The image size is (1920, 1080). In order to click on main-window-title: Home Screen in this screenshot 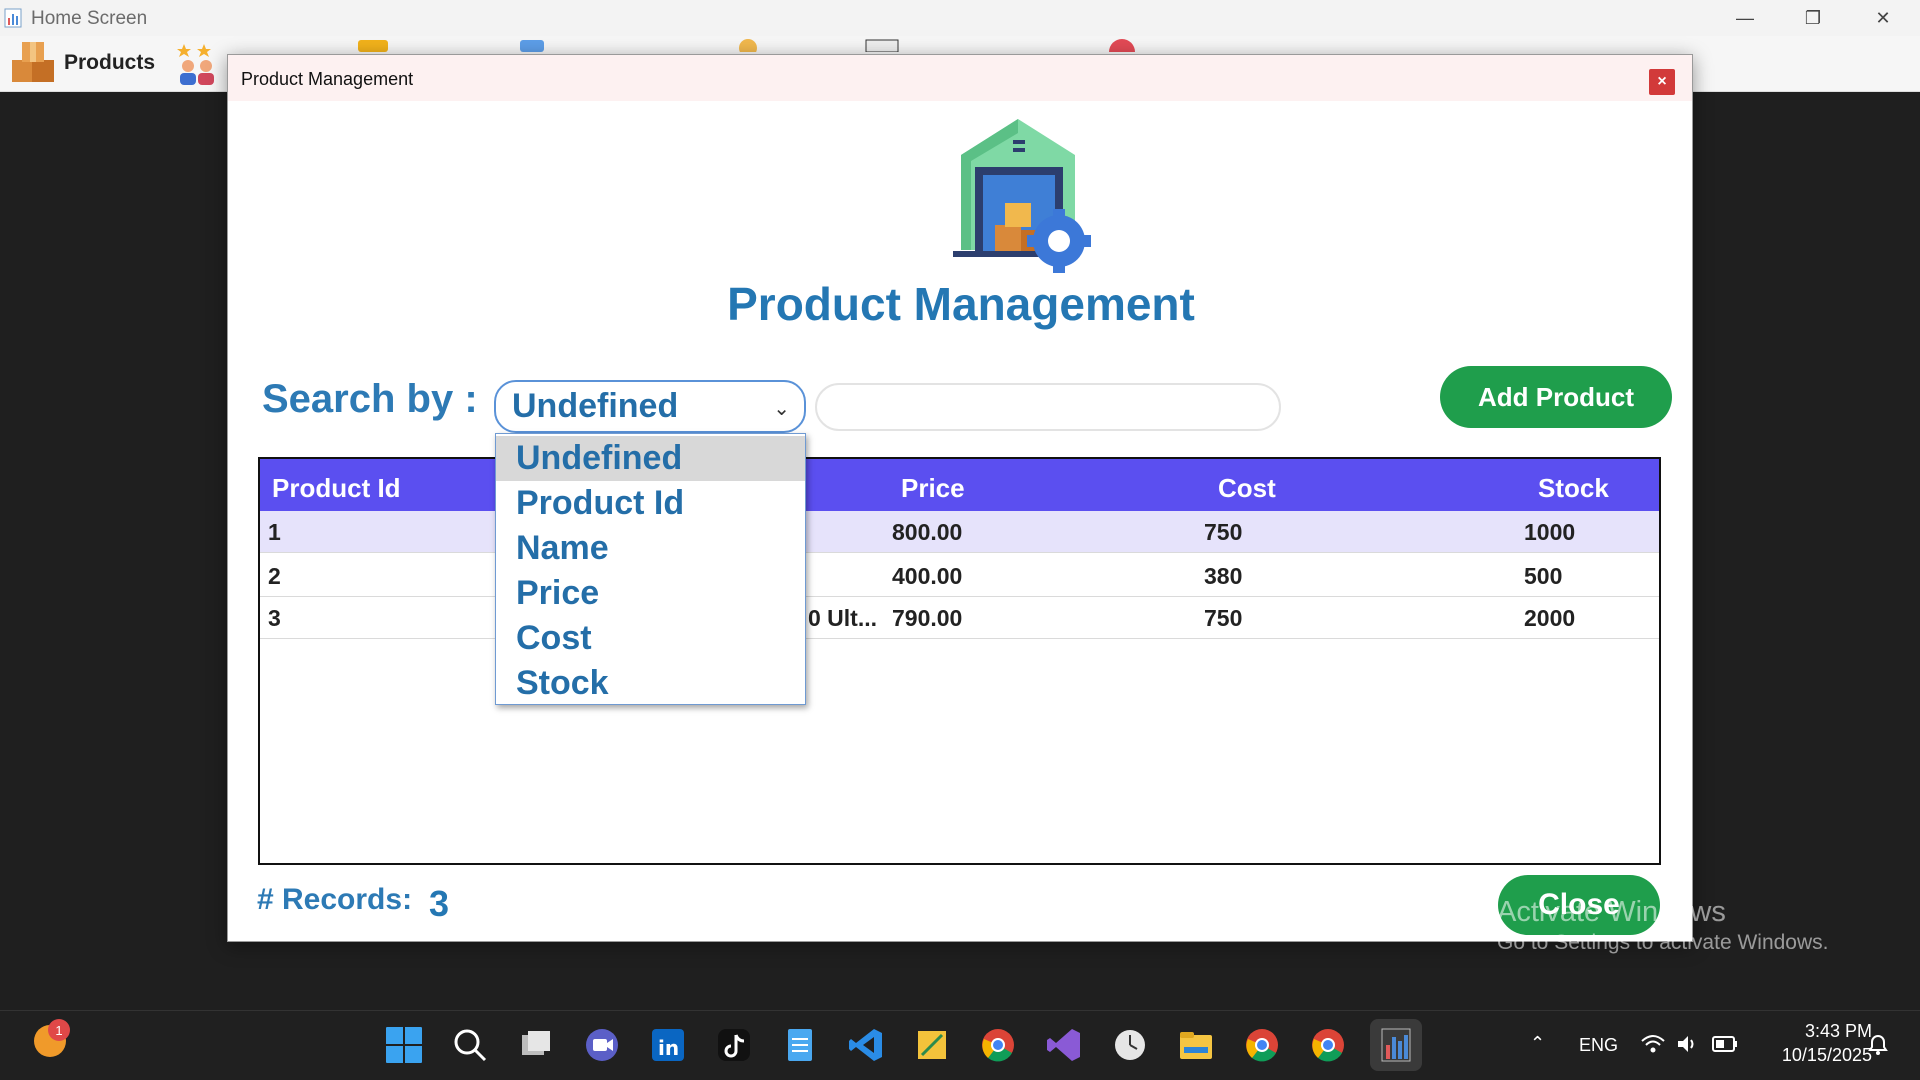, I will do `click(89, 18)`.